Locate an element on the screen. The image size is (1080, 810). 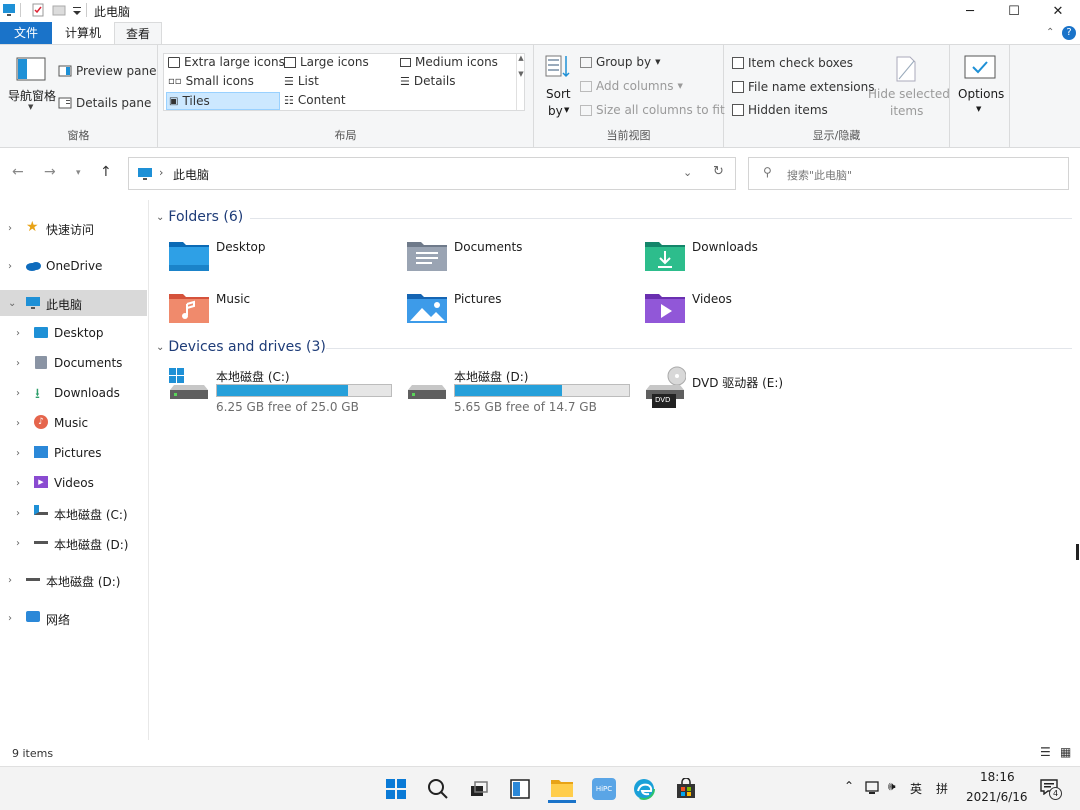
group-by-button: Group by ▼ is located at coordinates (620, 62).